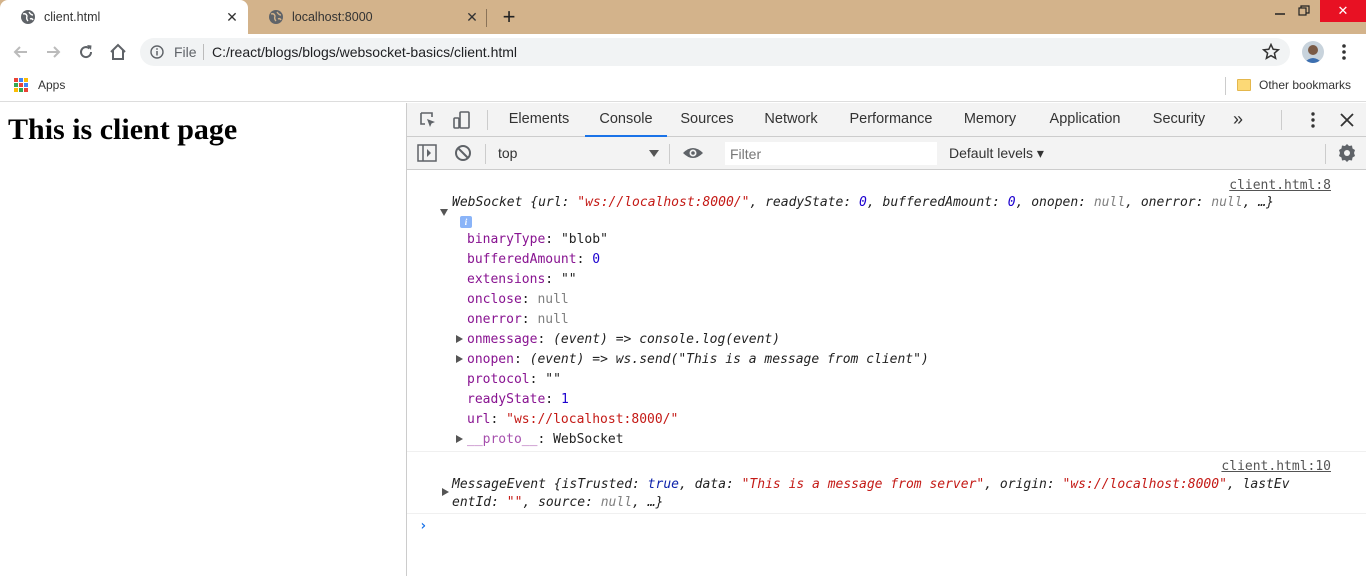  I want to click on tab-client-html: client.html ✕, so click(124, 17).